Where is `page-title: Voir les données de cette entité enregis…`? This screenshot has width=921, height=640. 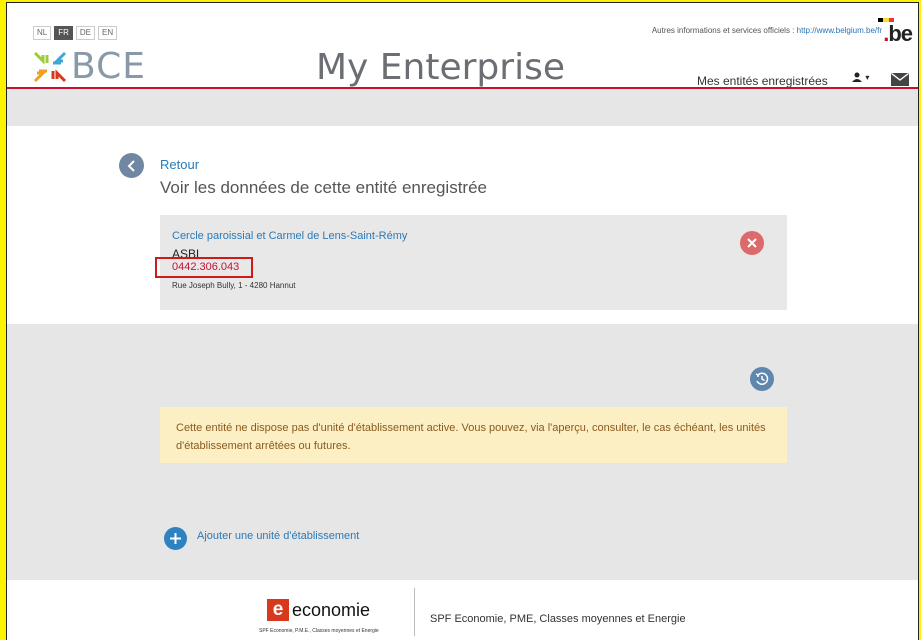 page-title: Voir les données de cette entité enregis… is located at coordinates (323, 187).